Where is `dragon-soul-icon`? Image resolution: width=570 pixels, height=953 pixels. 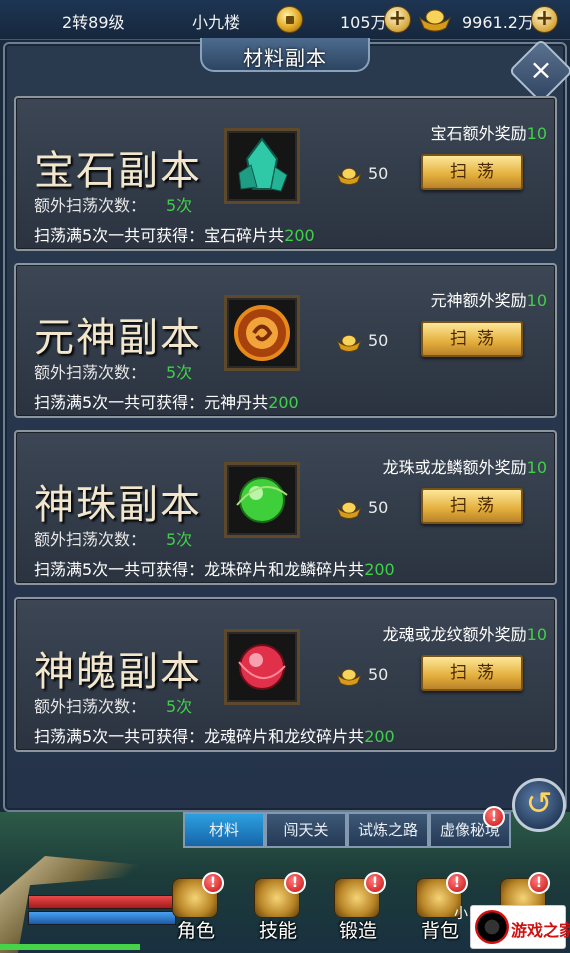 dragon-soul-icon is located at coordinates (262, 667).